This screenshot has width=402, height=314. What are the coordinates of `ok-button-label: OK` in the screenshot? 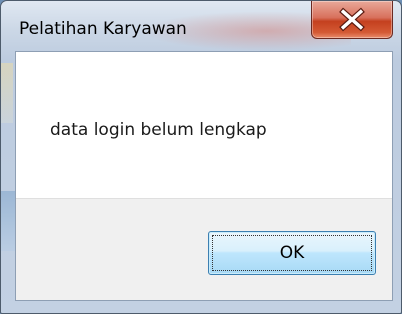 It's located at (292, 253).